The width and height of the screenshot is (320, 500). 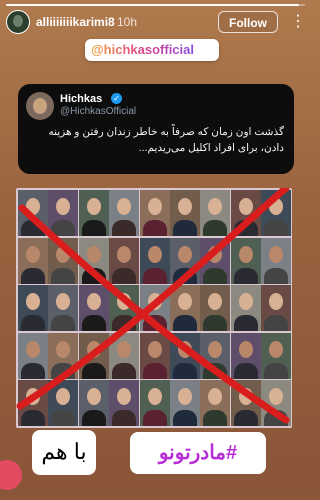 I want to click on tweet-avatar, so click(x=40, y=106).